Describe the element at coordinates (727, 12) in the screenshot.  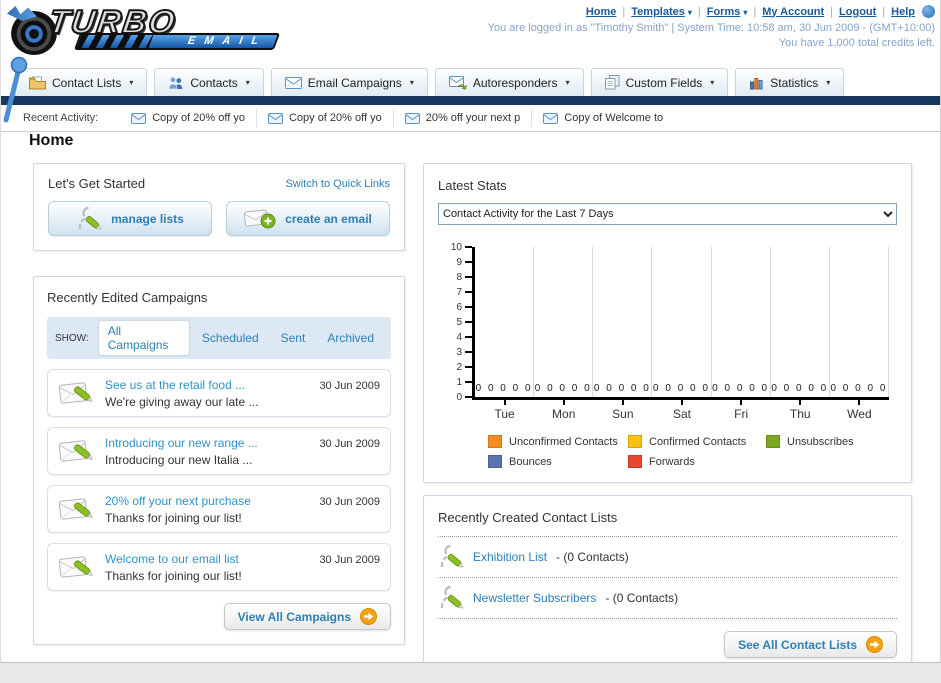
I see `top-link-forms: Forms ▾` at that location.